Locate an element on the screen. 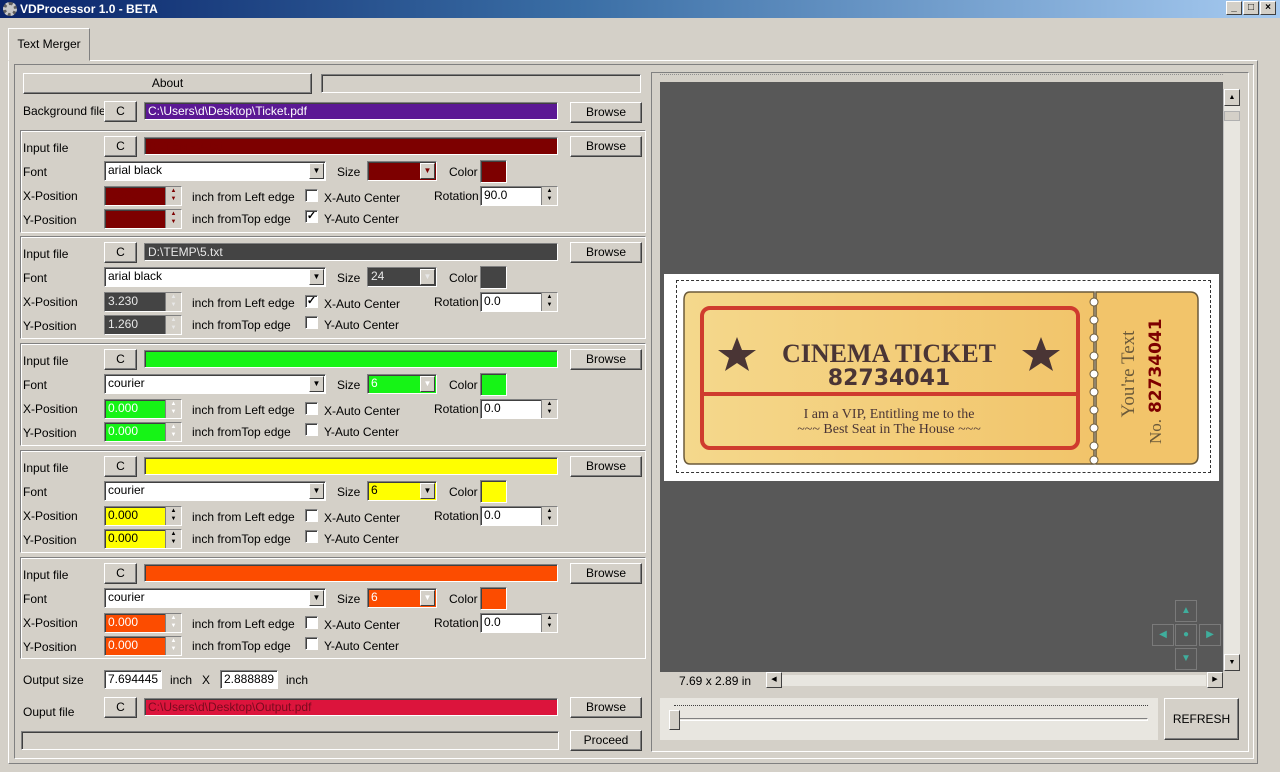  background-clear-button: C is located at coordinates (120, 111).